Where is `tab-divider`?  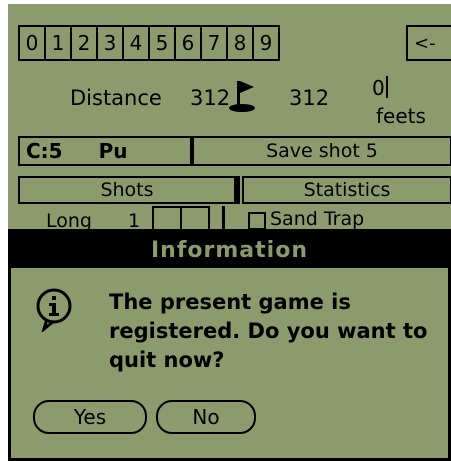 tab-divider is located at coordinates (237, 190).